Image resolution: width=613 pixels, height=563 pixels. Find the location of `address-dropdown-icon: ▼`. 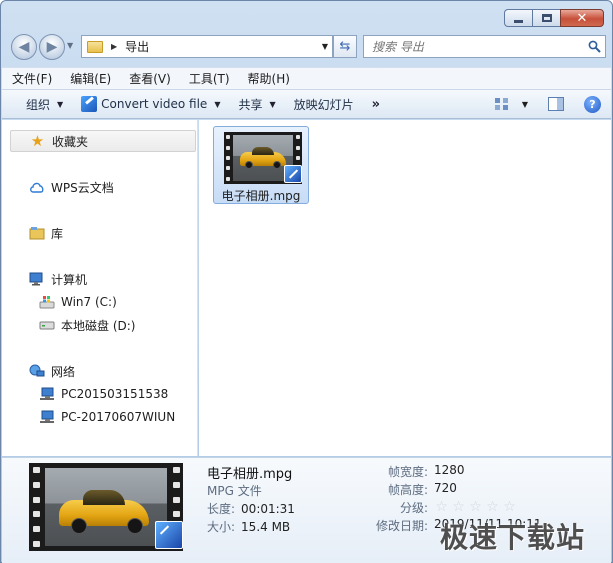

address-dropdown-icon: ▼ is located at coordinates (325, 46).